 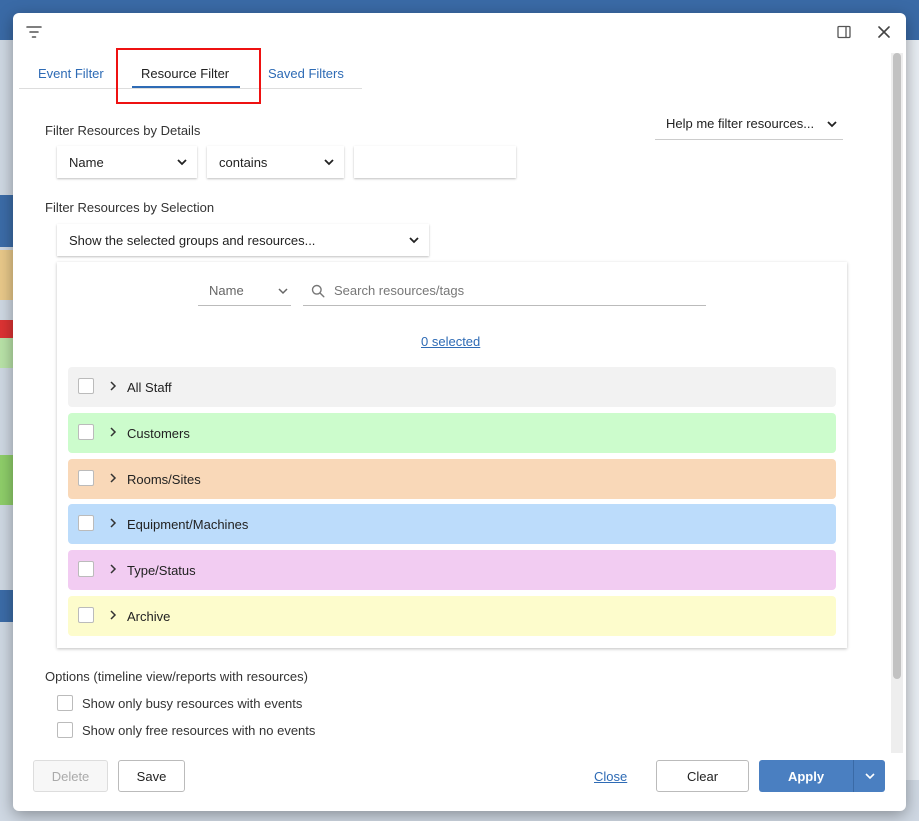 I want to click on search-placeholder: Search resources/tags, so click(x=399, y=290).